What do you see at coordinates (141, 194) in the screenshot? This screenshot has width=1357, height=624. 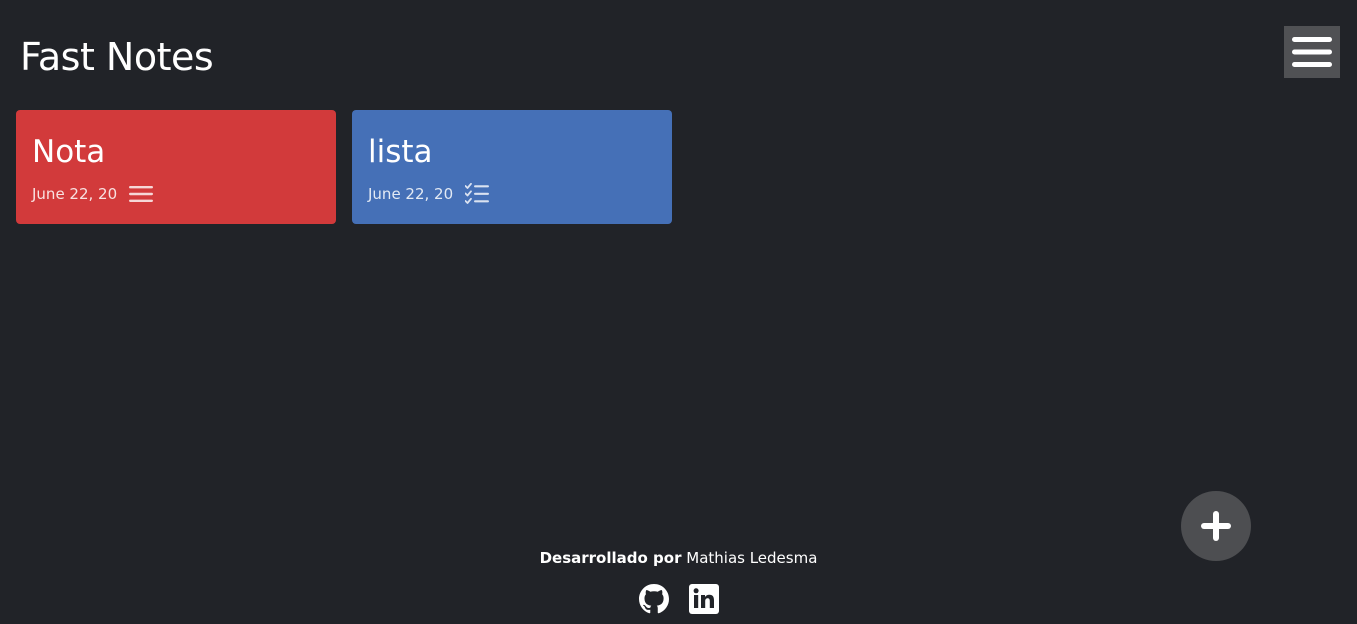 I see `text-lines-icon` at bounding box center [141, 194].